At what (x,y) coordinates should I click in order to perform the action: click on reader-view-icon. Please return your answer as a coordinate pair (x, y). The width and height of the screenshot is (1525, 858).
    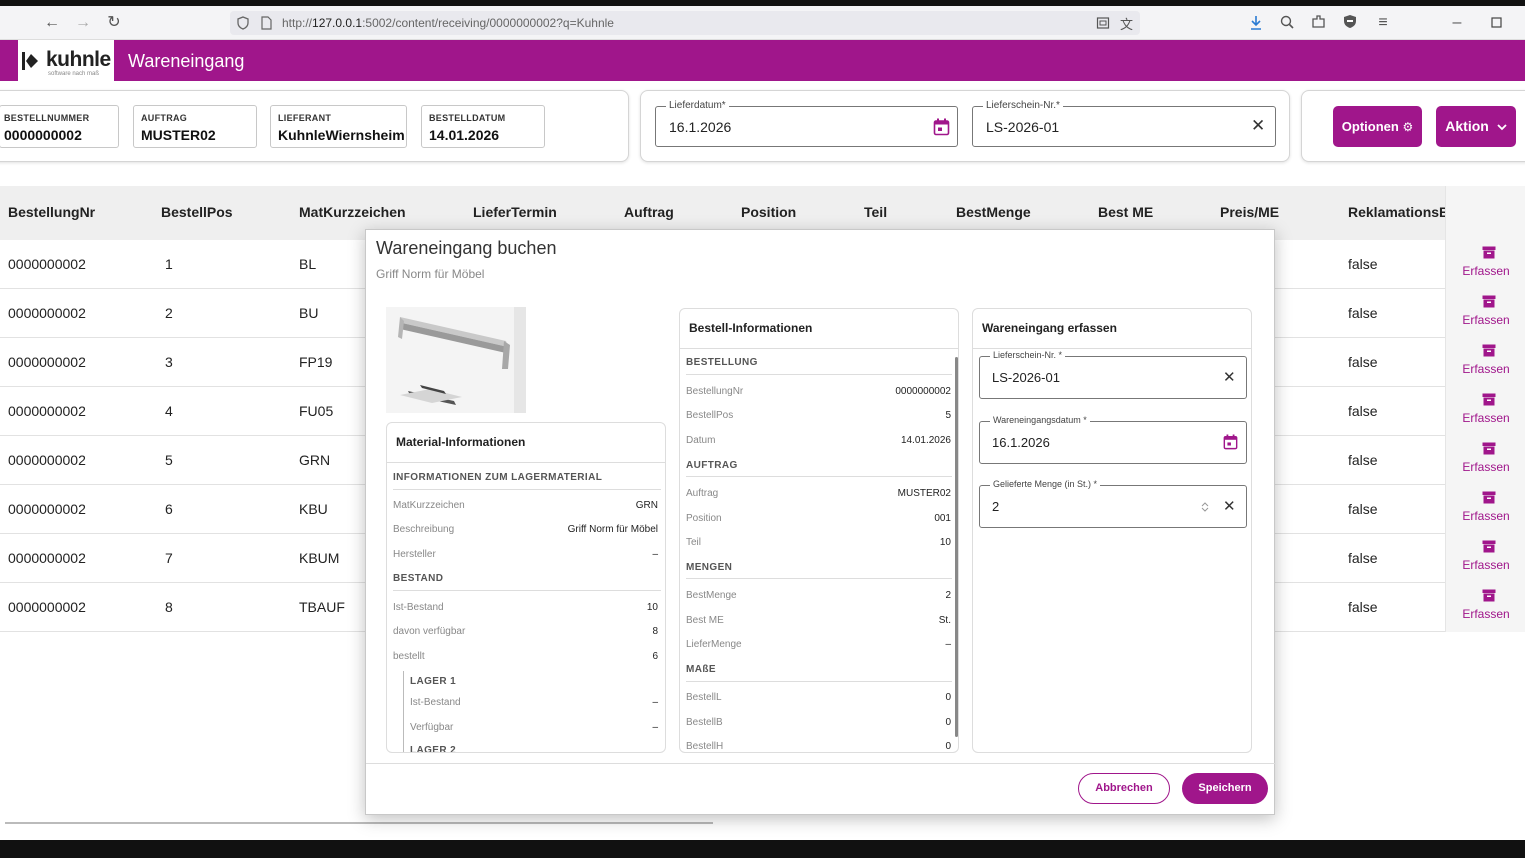
    Looking at the image, I should click on (1103, 23).